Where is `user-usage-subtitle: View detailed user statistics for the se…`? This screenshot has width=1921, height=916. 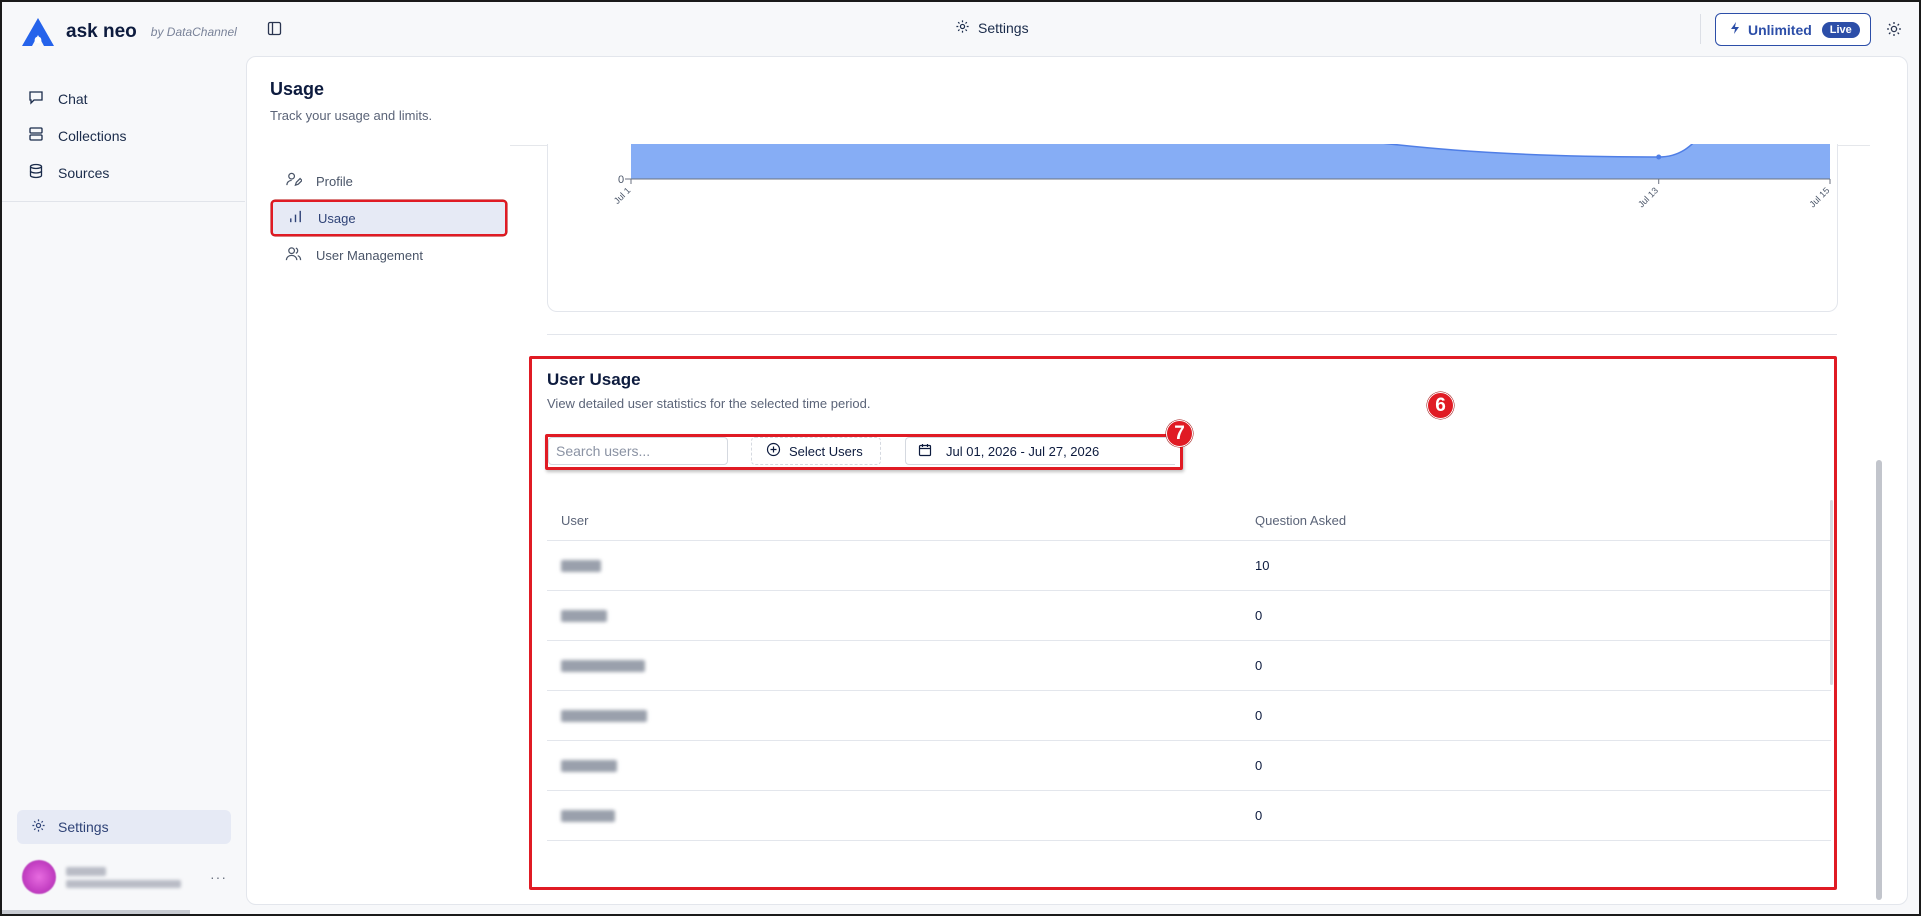 user-usage-subtitle: View detailed user statistics for the se… is located at coordinates (709, 403).